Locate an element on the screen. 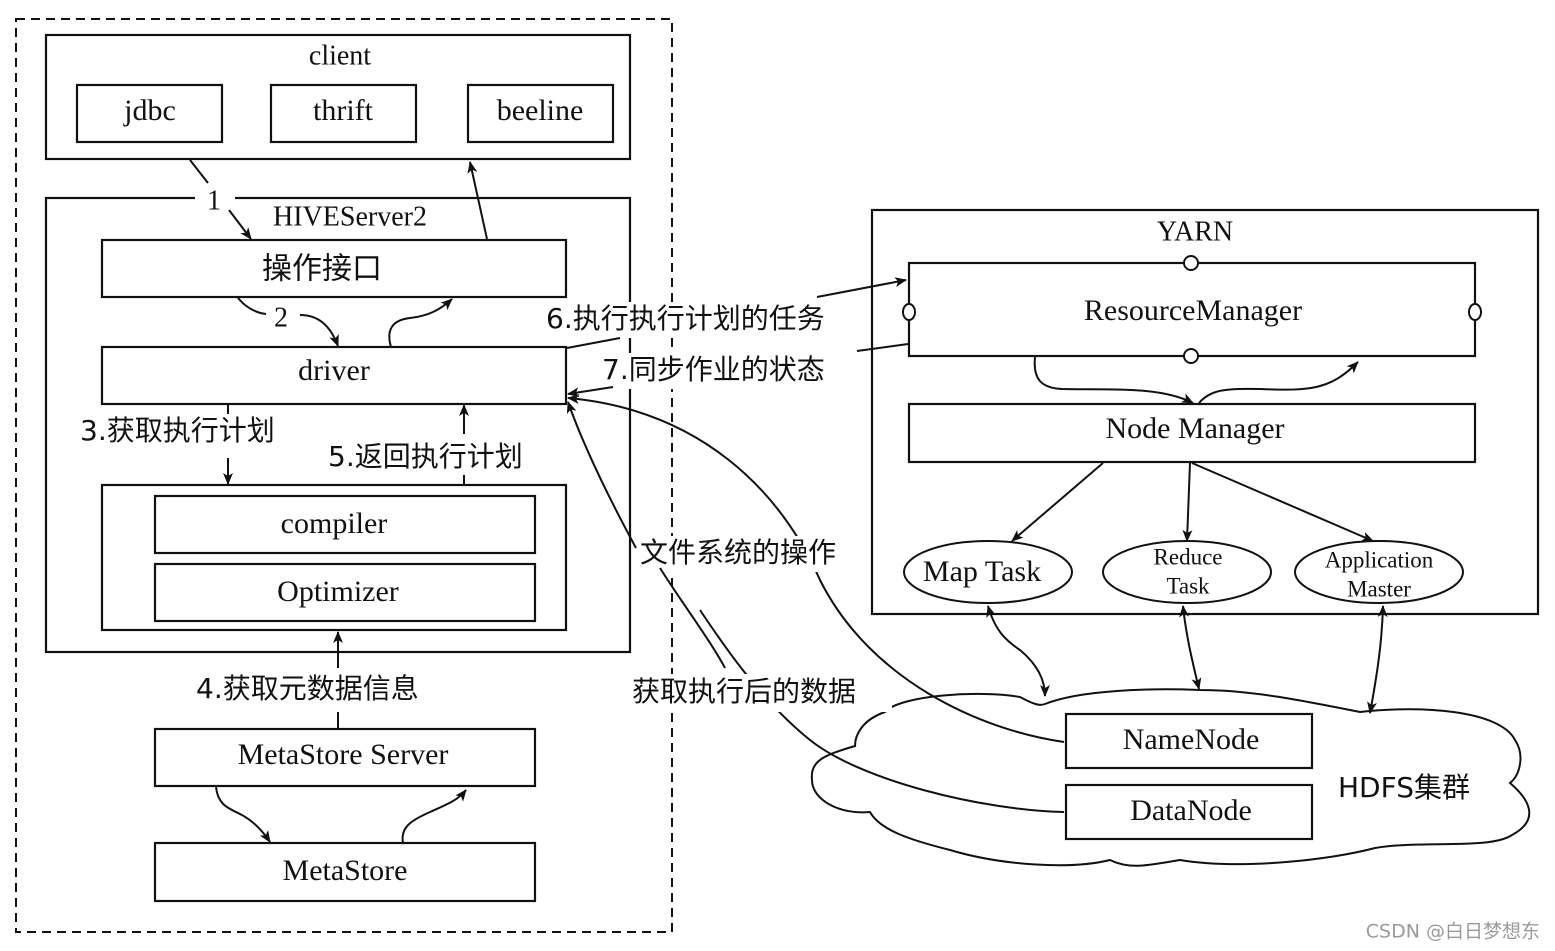 Image resolution: width=1555 pixels, height=951 pixels. map-hdfs-arrow is located at coordinates (1018, 651).